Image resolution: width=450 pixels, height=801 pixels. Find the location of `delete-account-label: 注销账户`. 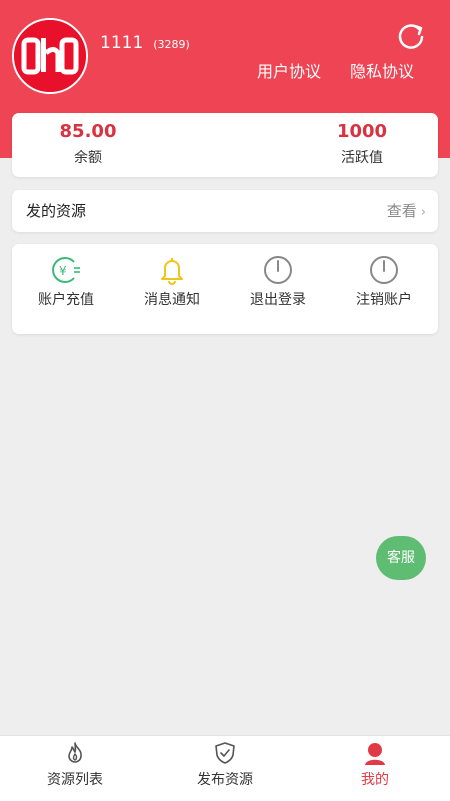

delete-account-label: 注销账户 is located at coordinates (384, 300).